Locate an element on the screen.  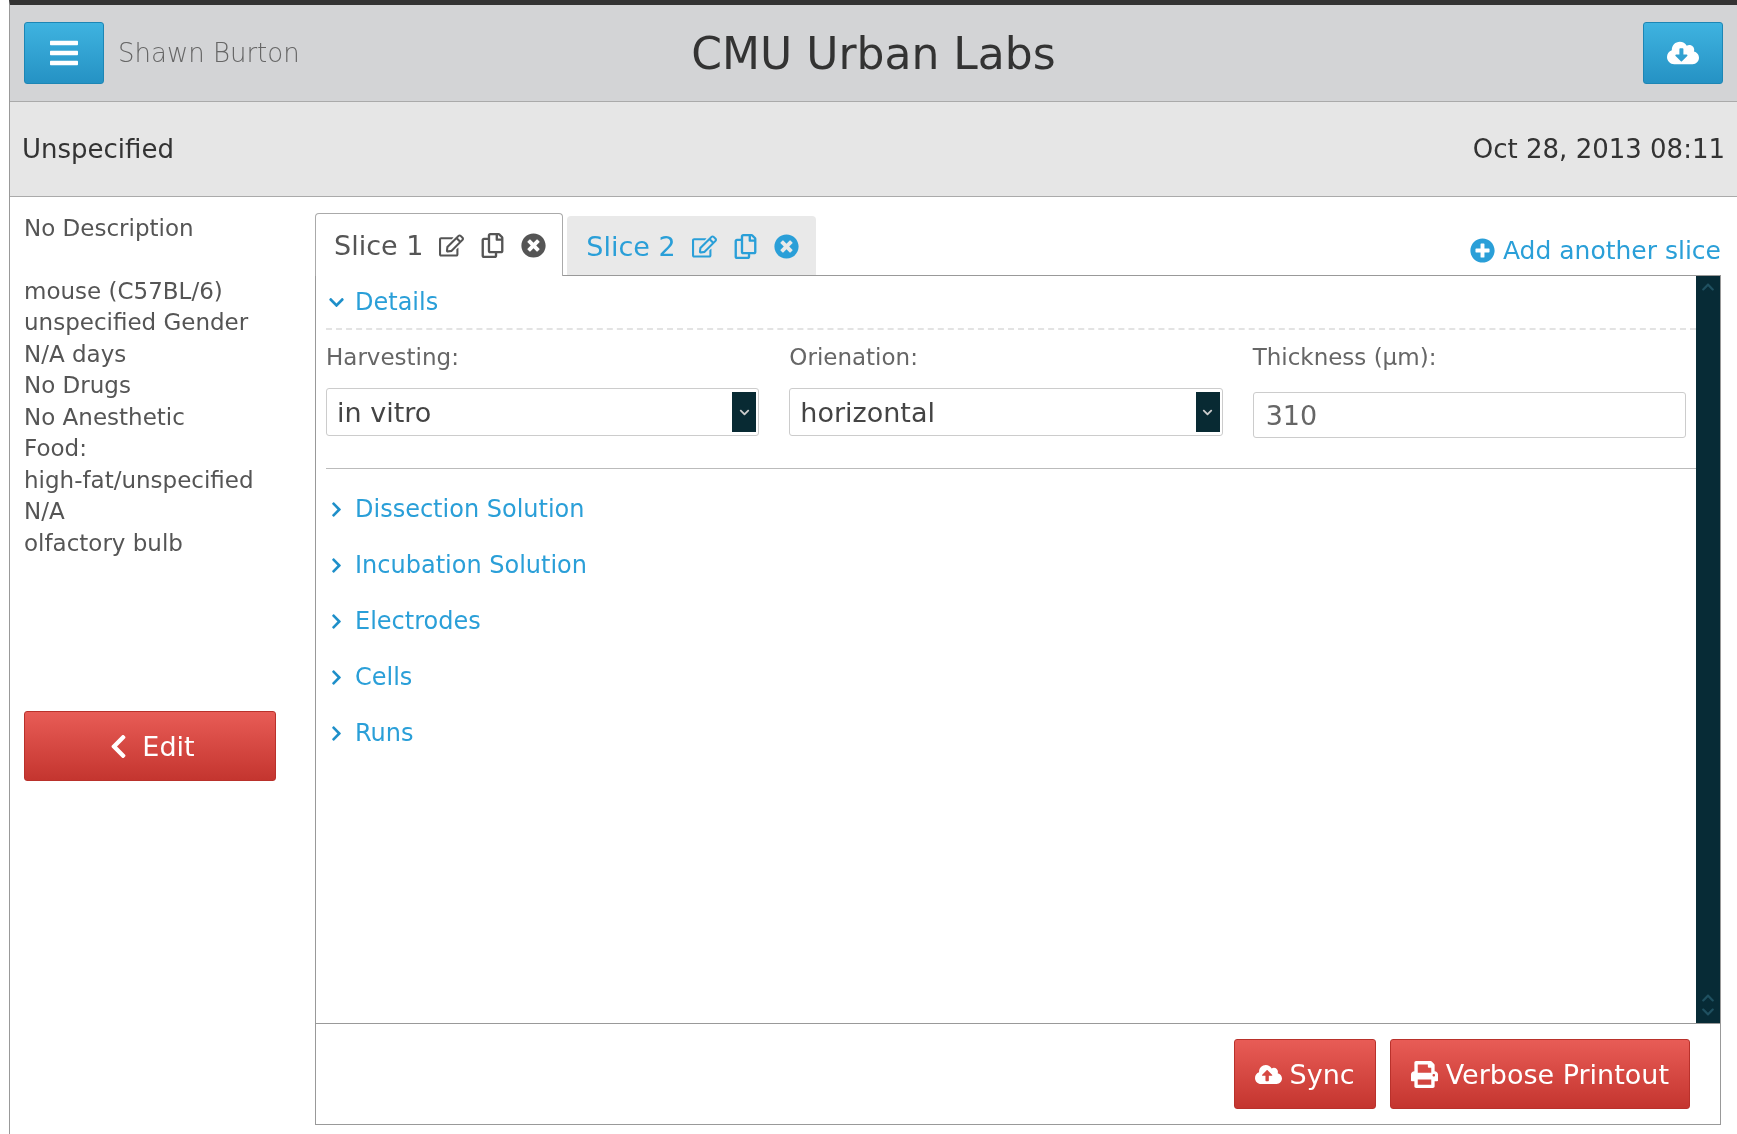
user-name: Shawn Burton is located at coordinates (209, 53).